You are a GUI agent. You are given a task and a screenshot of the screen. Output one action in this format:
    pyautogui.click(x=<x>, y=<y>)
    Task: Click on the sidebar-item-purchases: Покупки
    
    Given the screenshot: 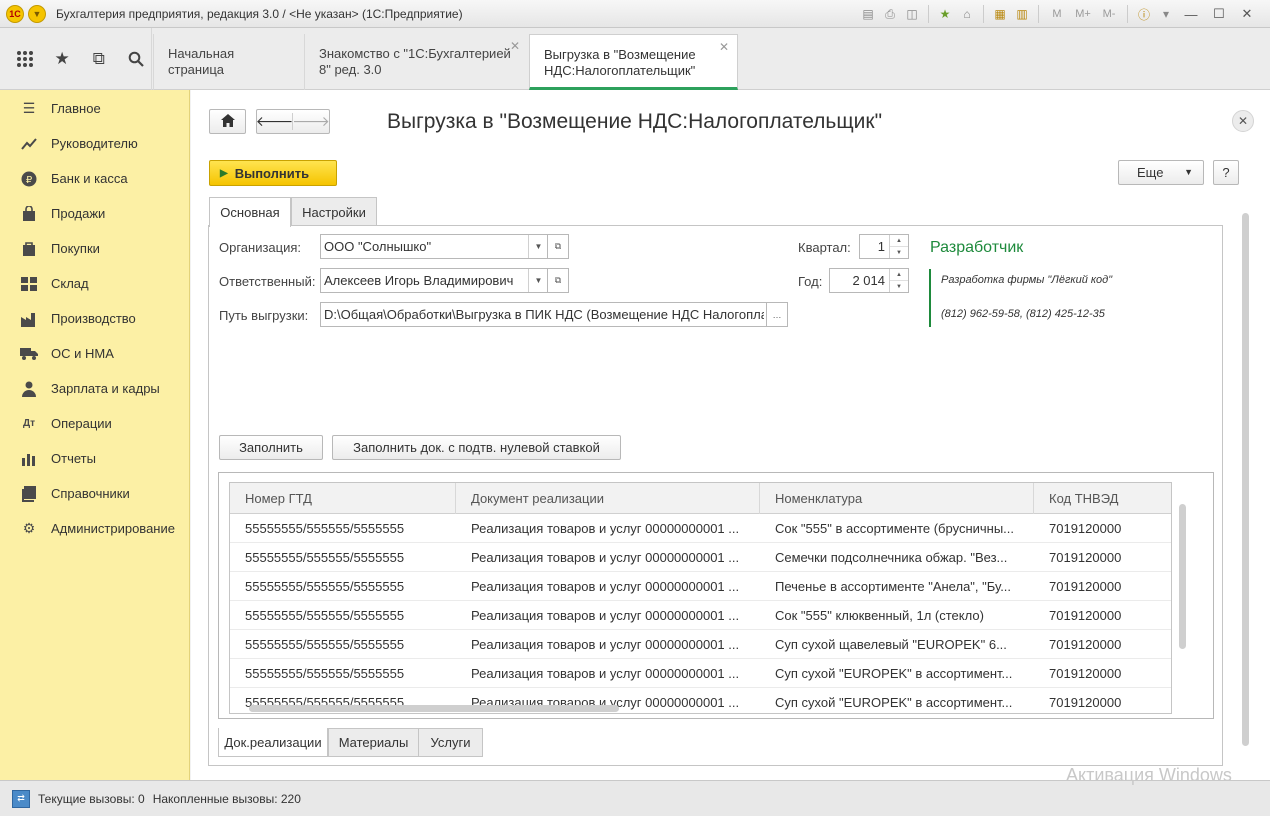 What is the action you would take?
    pyautogui.click(x=94, y=248)
    